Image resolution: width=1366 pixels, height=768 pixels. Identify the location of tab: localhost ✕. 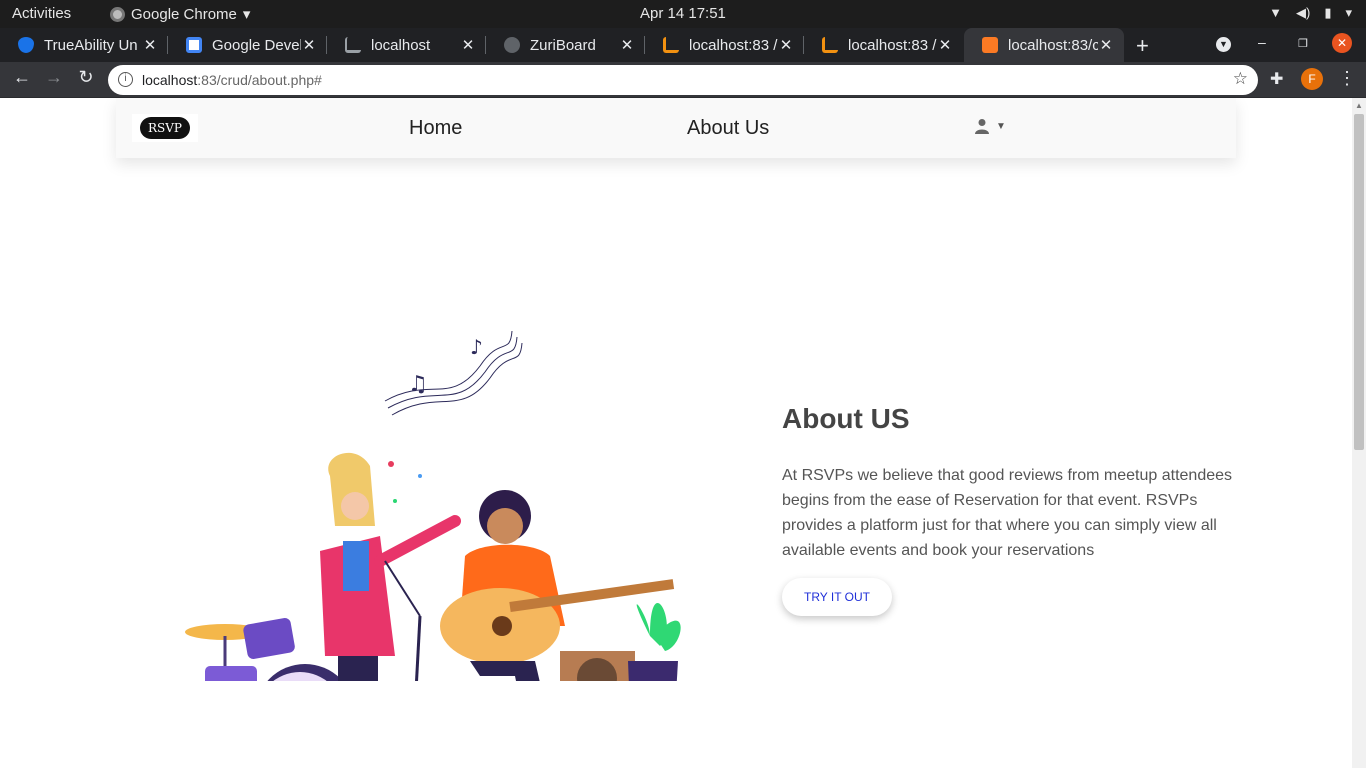
(406, 45).